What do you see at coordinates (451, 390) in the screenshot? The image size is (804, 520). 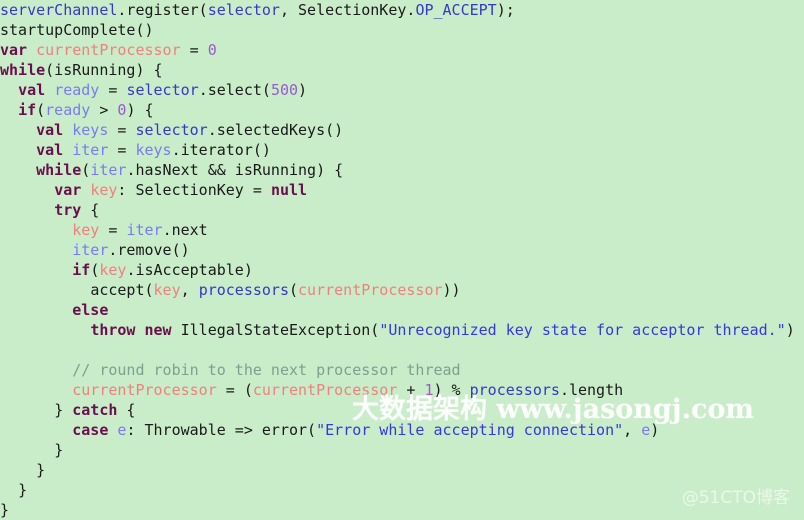 I see `token-plain: ) %` at bounding box center [451, 390].